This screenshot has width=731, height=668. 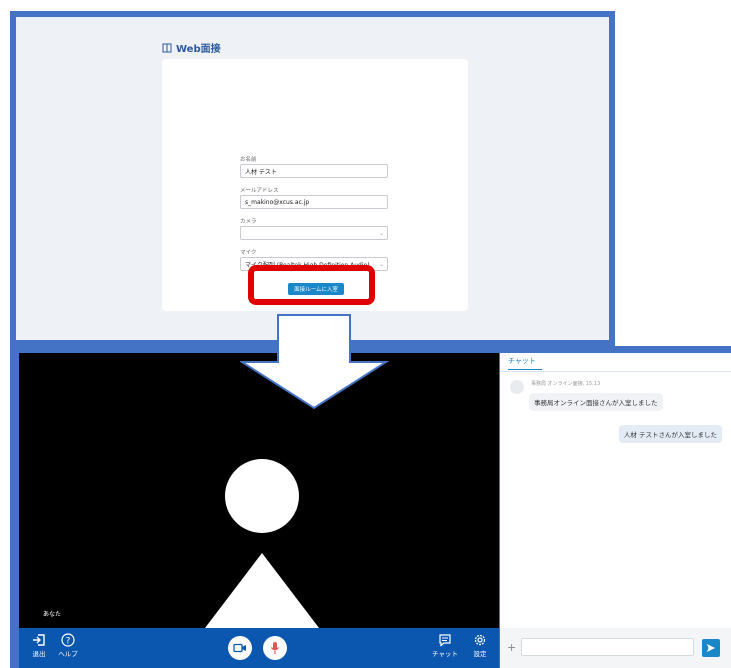 I want to click on leave-button: 退出, so click(x=39, y=645).